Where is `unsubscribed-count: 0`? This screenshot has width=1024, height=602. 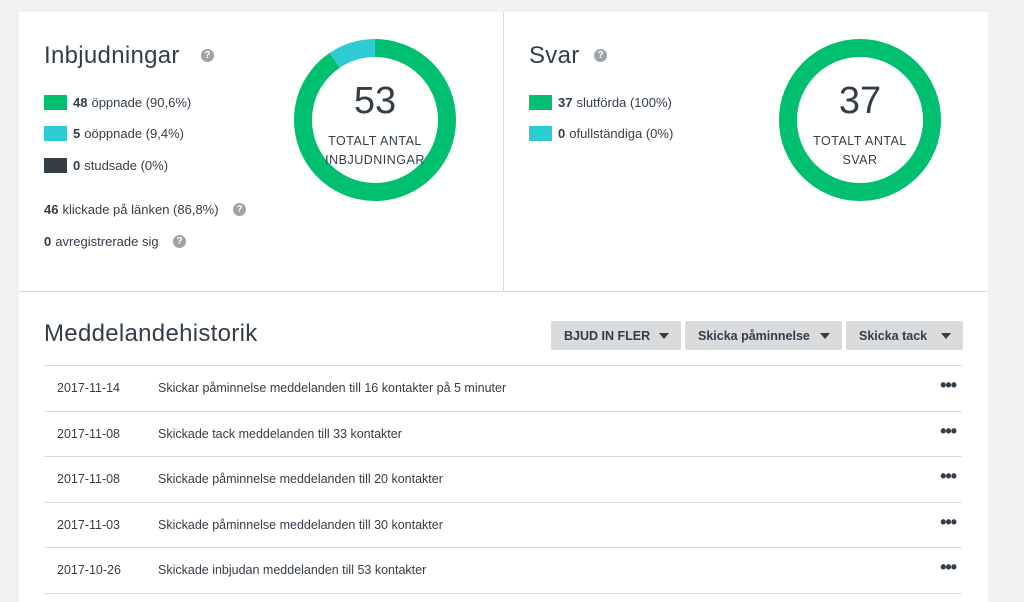
unsubscribed-count: 0 is located at coordinates (48, 241).